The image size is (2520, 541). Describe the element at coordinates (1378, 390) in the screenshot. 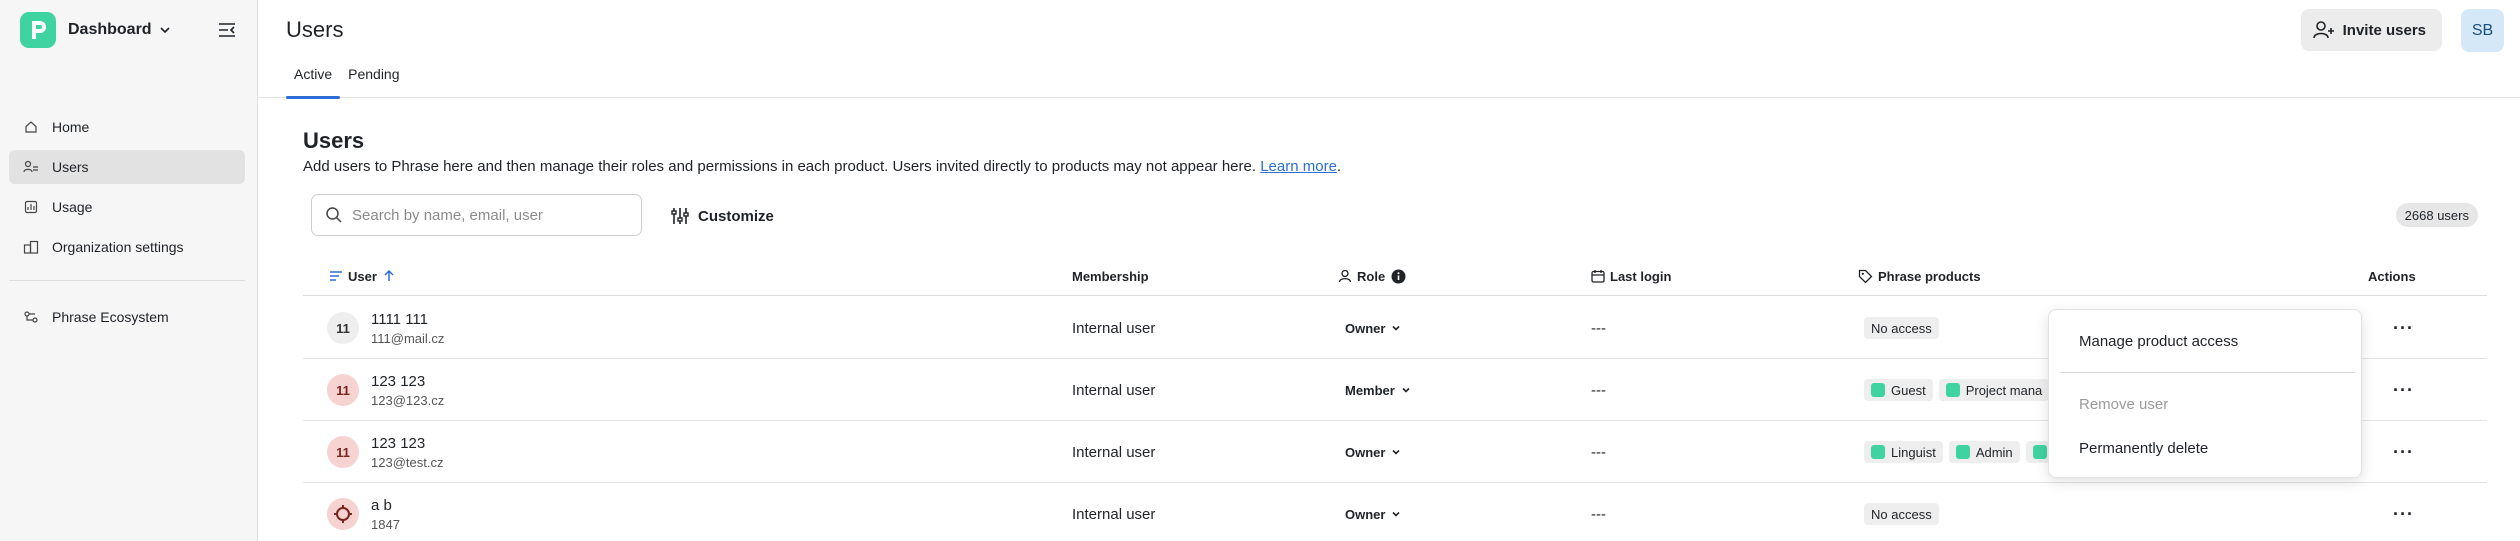

I see `role-dropdown: Member` at that location.